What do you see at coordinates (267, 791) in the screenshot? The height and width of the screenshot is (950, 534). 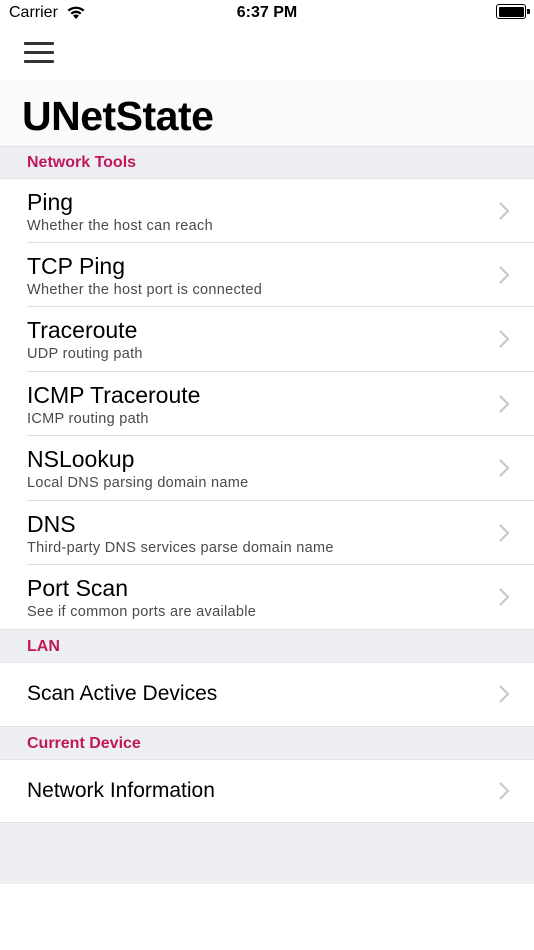 I see `row-network-information: Network Information` at bounding box center [267, 791].